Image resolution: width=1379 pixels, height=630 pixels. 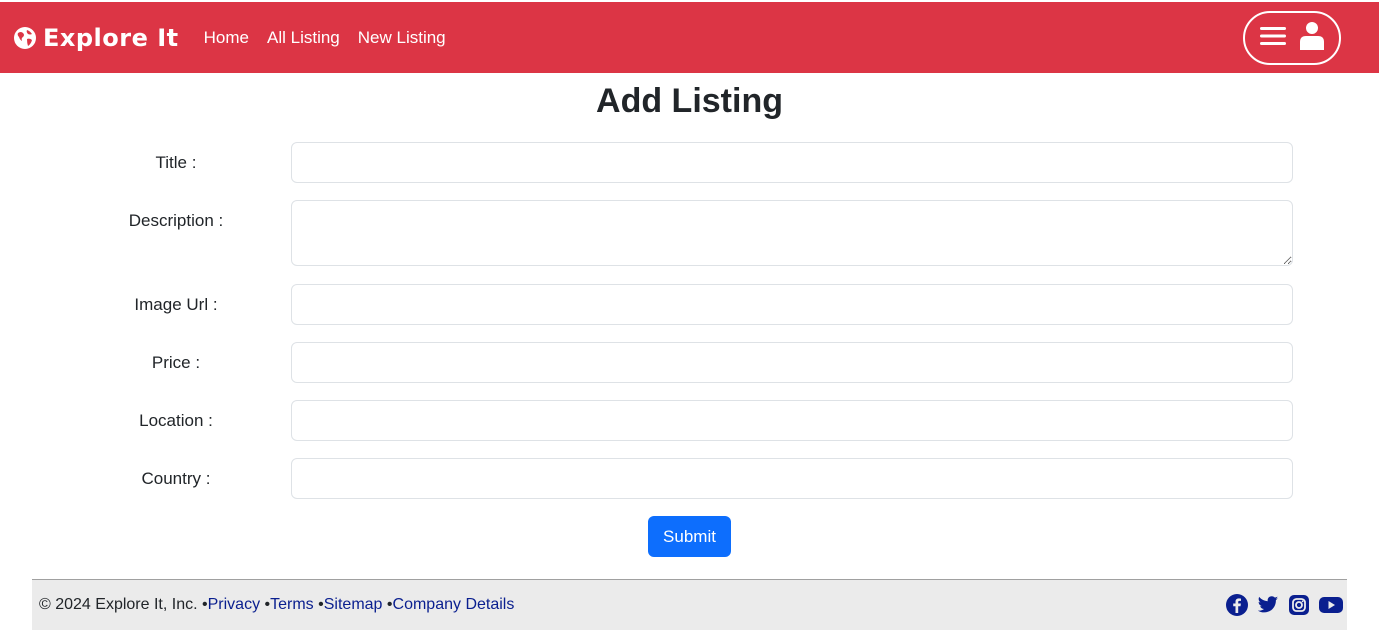 I want to click on brand-name: Explore It, so click(x=111, y=37).